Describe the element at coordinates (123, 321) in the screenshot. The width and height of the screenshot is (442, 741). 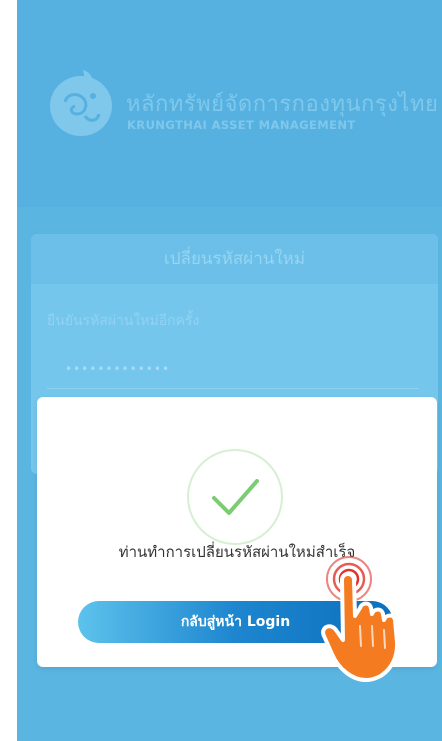
I see `confirm-password-label: ยืนยันรหัสผ่านใหม่อีกครั้ง` at that location.